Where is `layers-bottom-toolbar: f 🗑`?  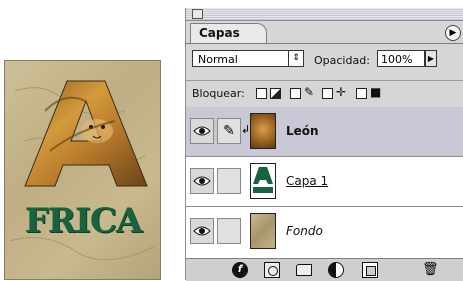 layers-bottom-toolbar: f 🗑 is located at coordinates (324, 269).